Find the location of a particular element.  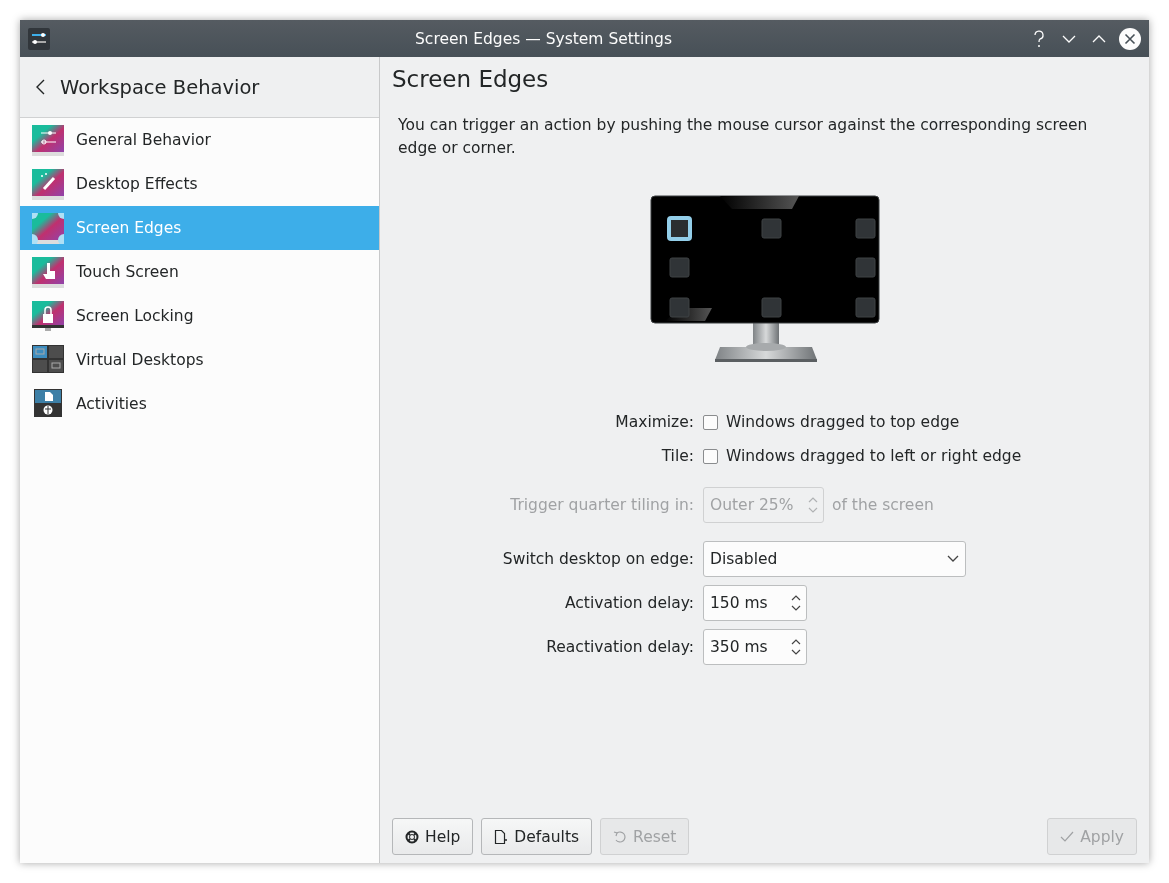

sidebar-item: General Behavior is located at coordinates (199, 140).